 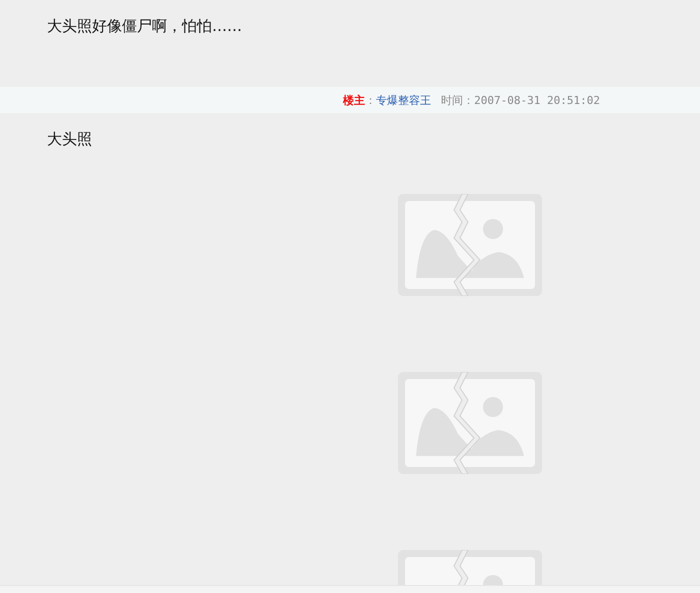 I want to click on post-time: 2007-08-31 20:51:02, so click(x=537, y=100).